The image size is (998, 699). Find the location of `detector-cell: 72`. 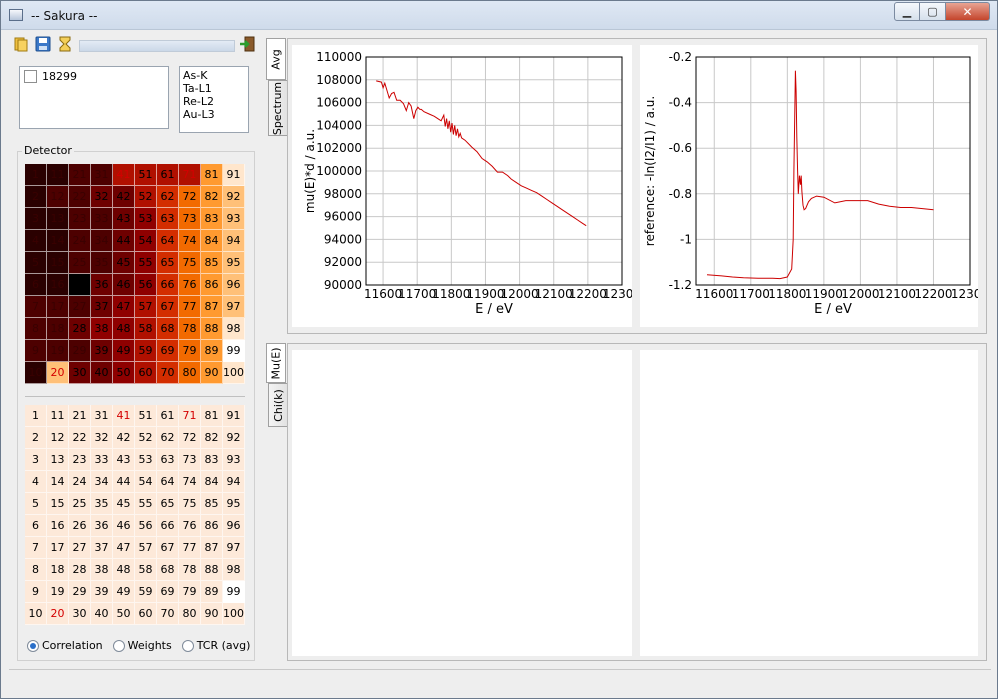

detector-cell: 72 is located at coordinates (190, 197).